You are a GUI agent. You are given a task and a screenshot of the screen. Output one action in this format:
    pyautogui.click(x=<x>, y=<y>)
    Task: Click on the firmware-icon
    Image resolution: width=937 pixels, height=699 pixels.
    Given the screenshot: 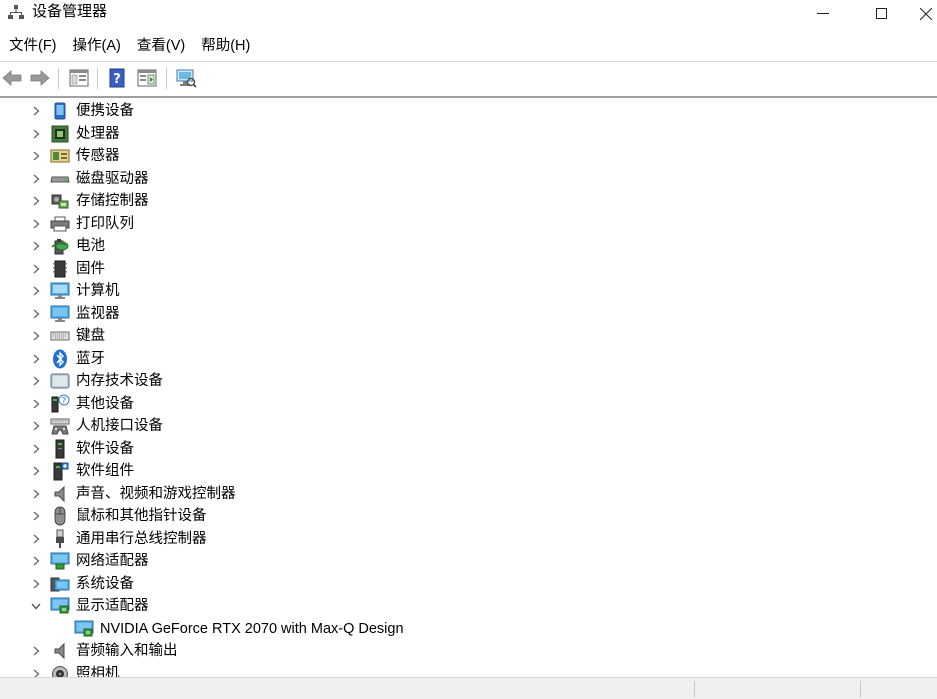 What is the action you would take?
    pyautogui.click(x=60, y=269)
    